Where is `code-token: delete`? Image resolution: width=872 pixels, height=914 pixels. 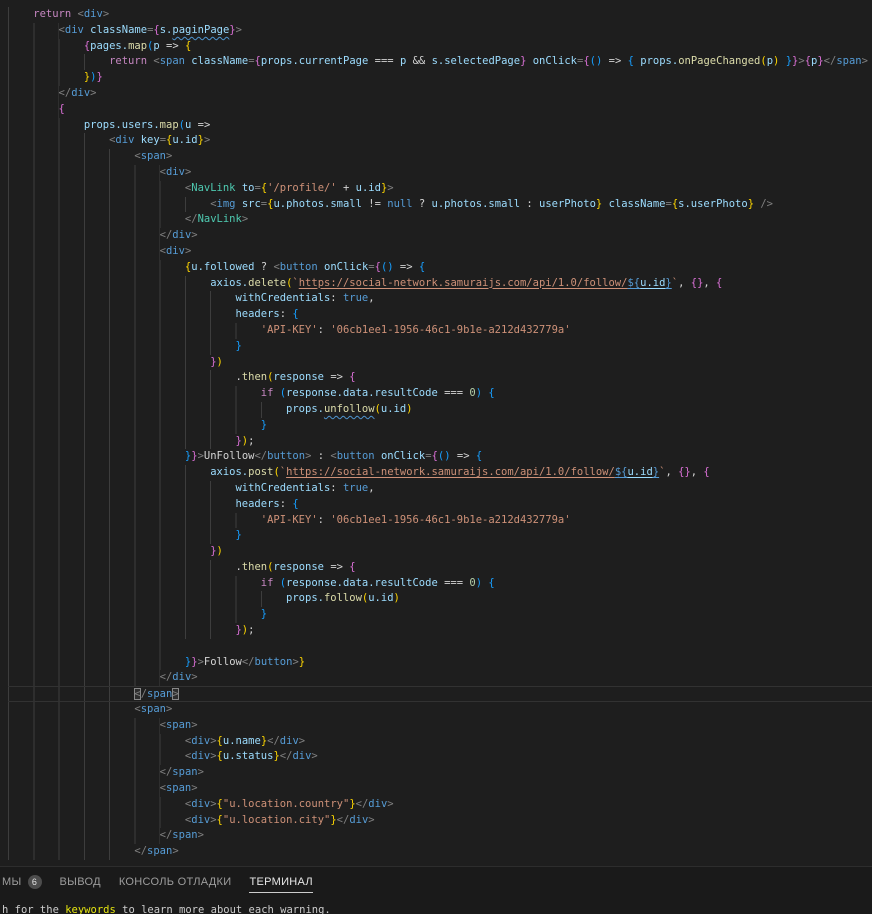
code-token: delete is located at coordinates (267, 282).